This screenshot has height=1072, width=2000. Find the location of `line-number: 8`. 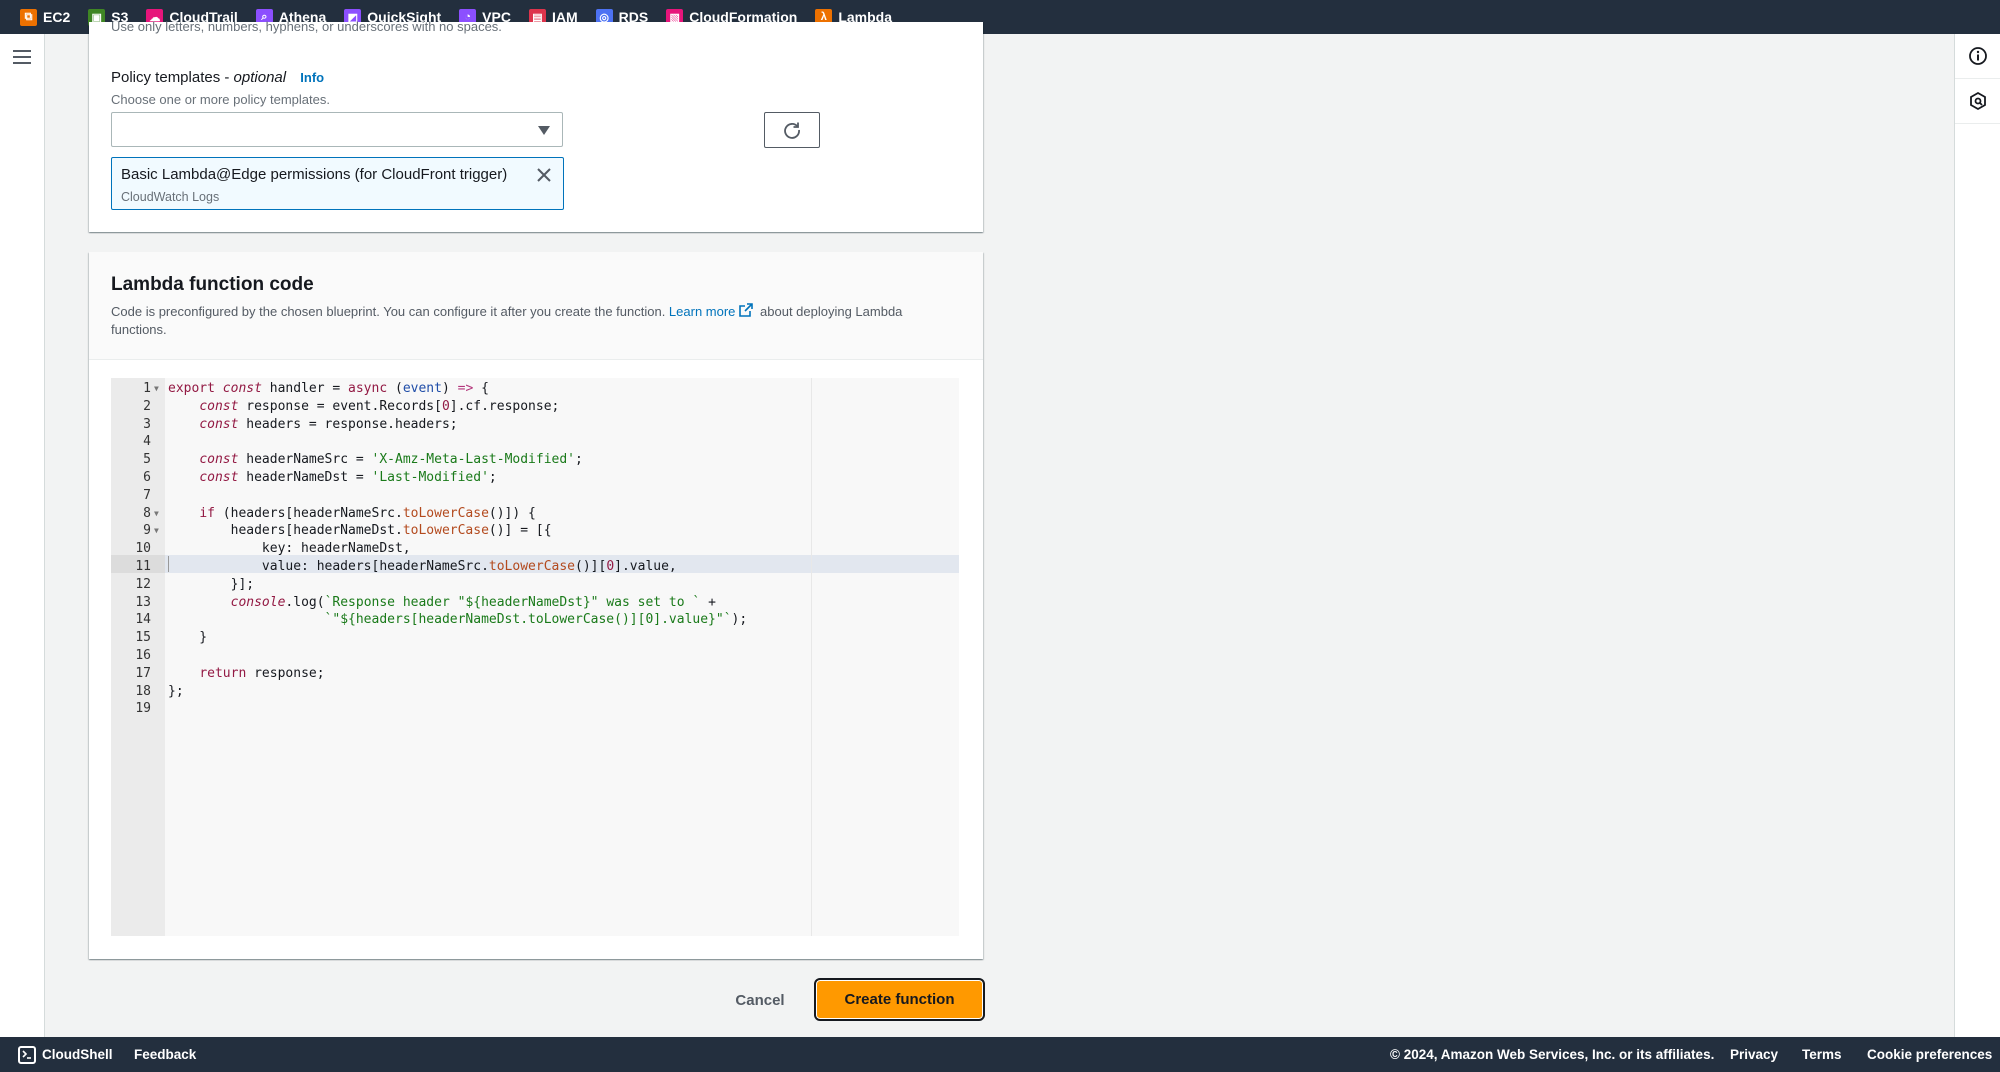

line-number: 8 is located at coordinates (147, 513).